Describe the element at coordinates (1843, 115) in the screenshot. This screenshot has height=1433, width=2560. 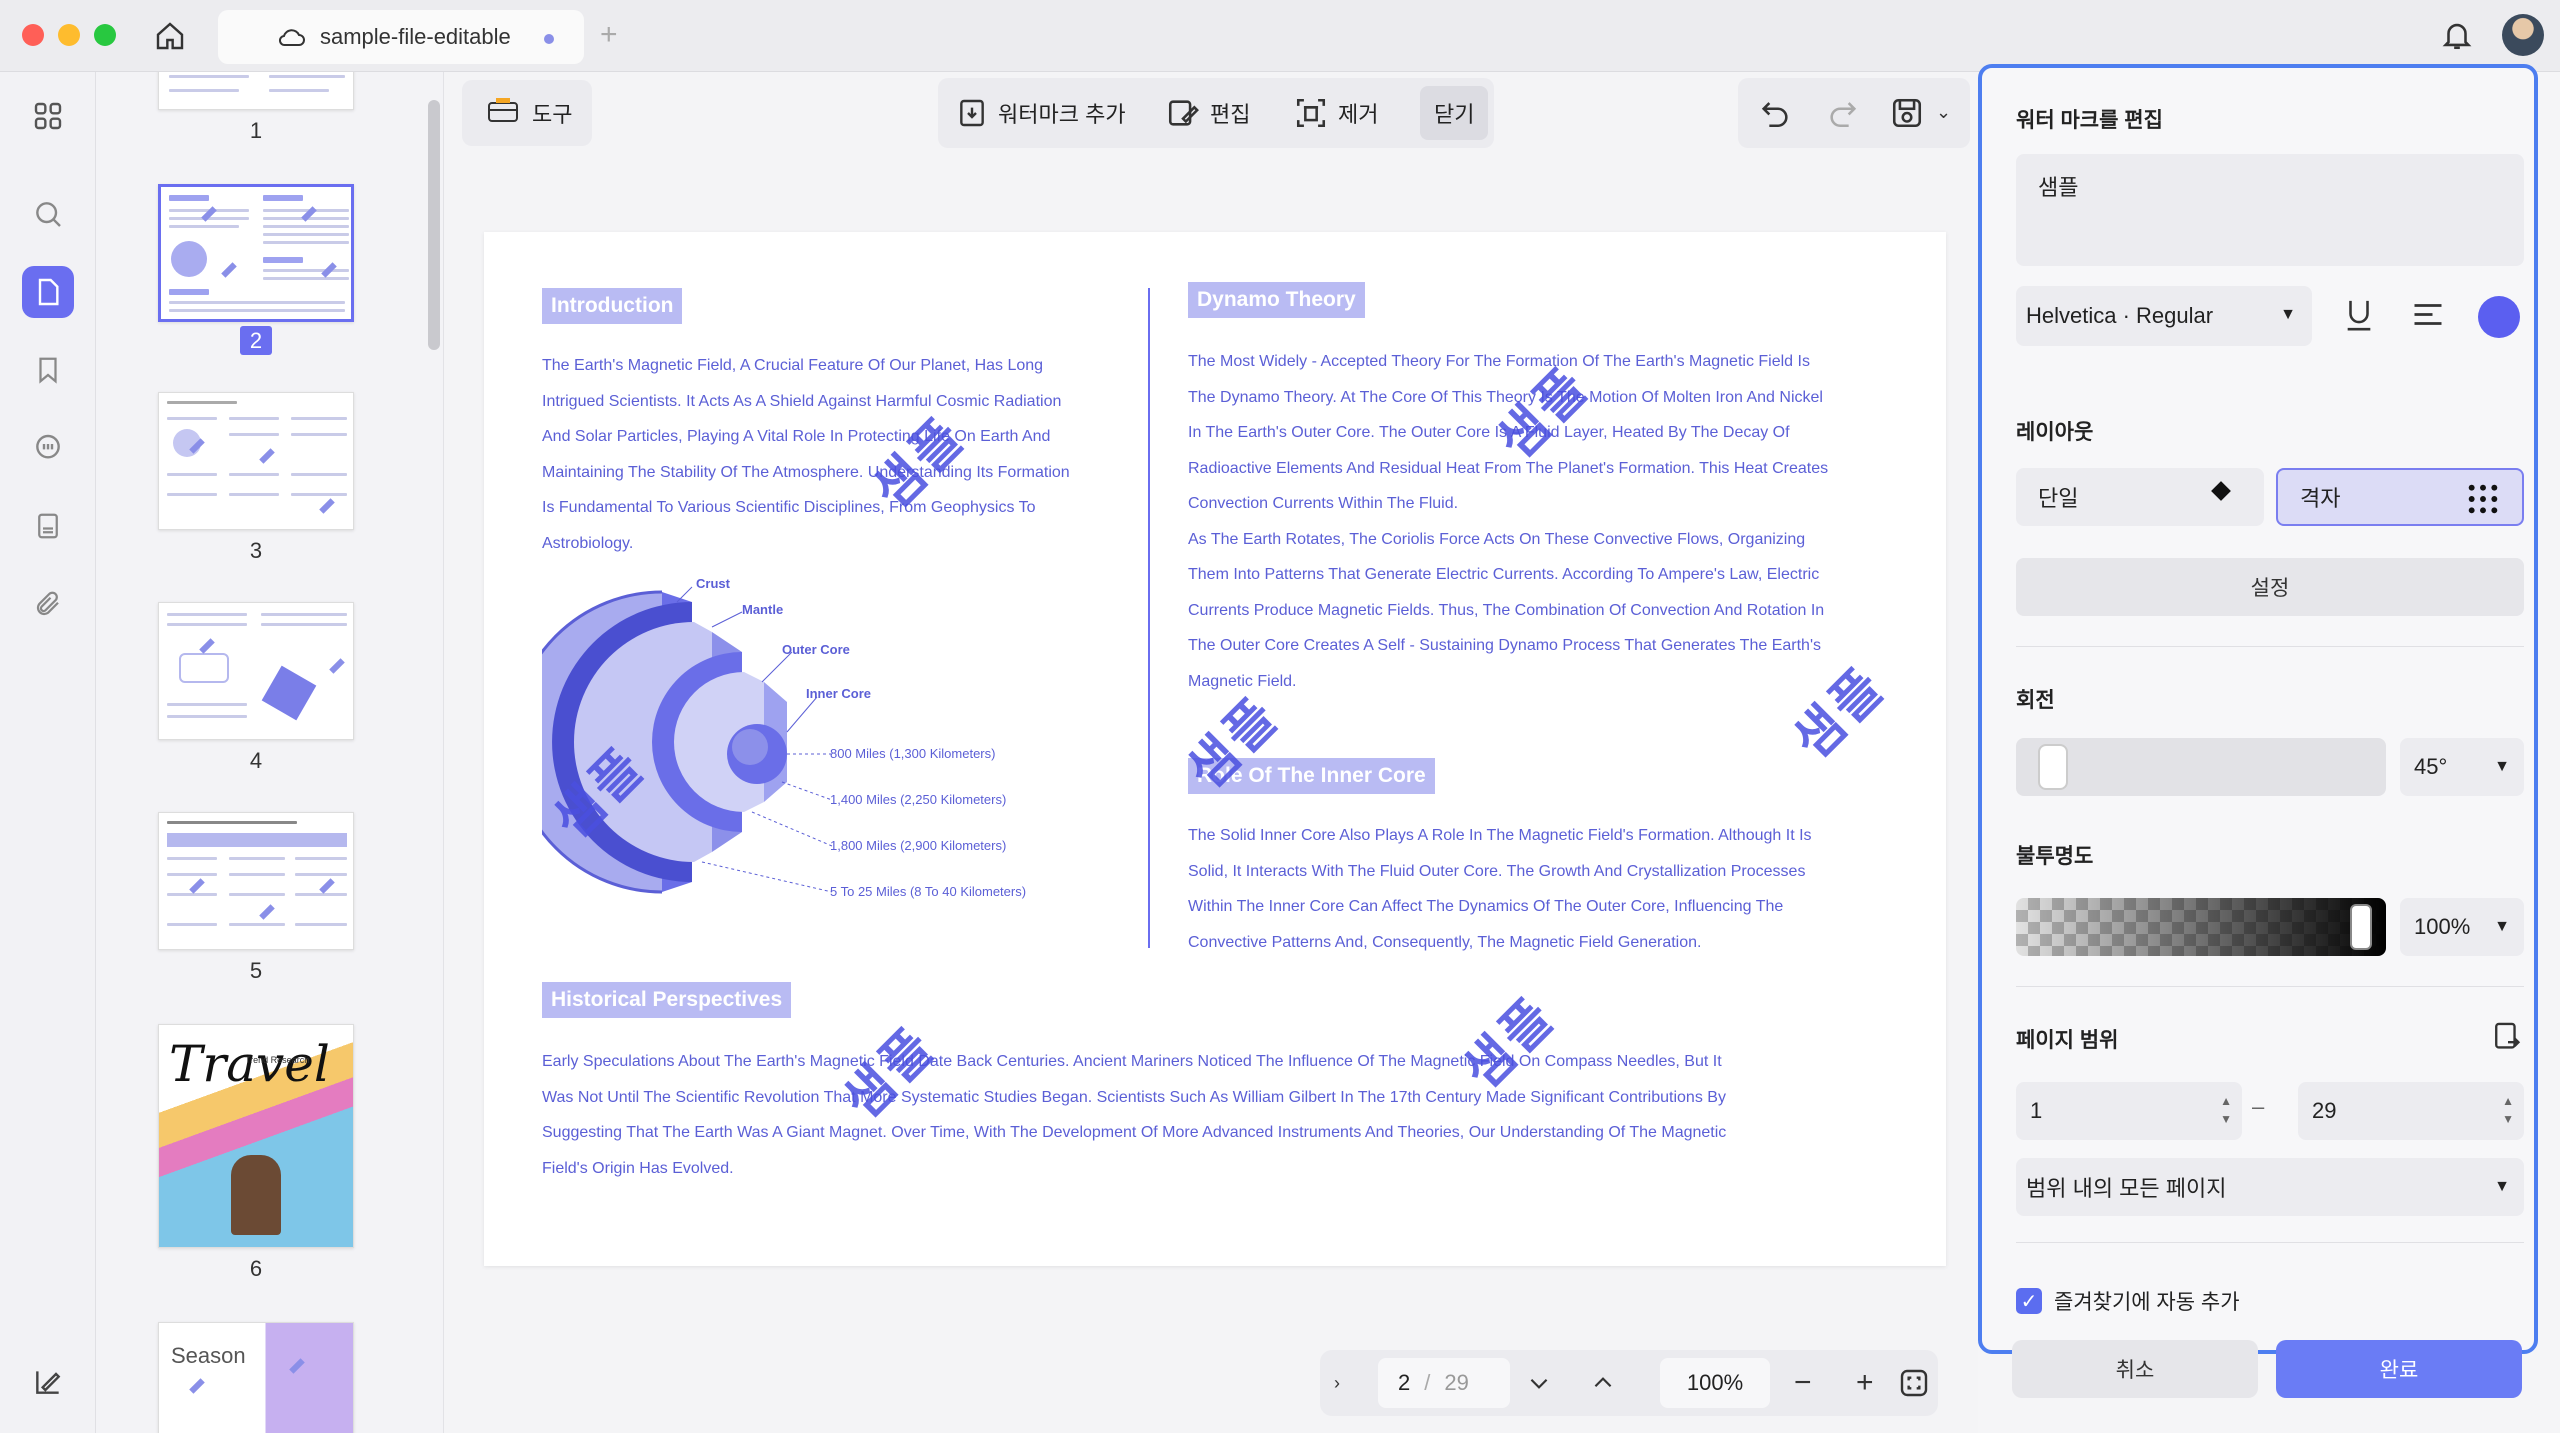
I see `redo-icon` at that location.